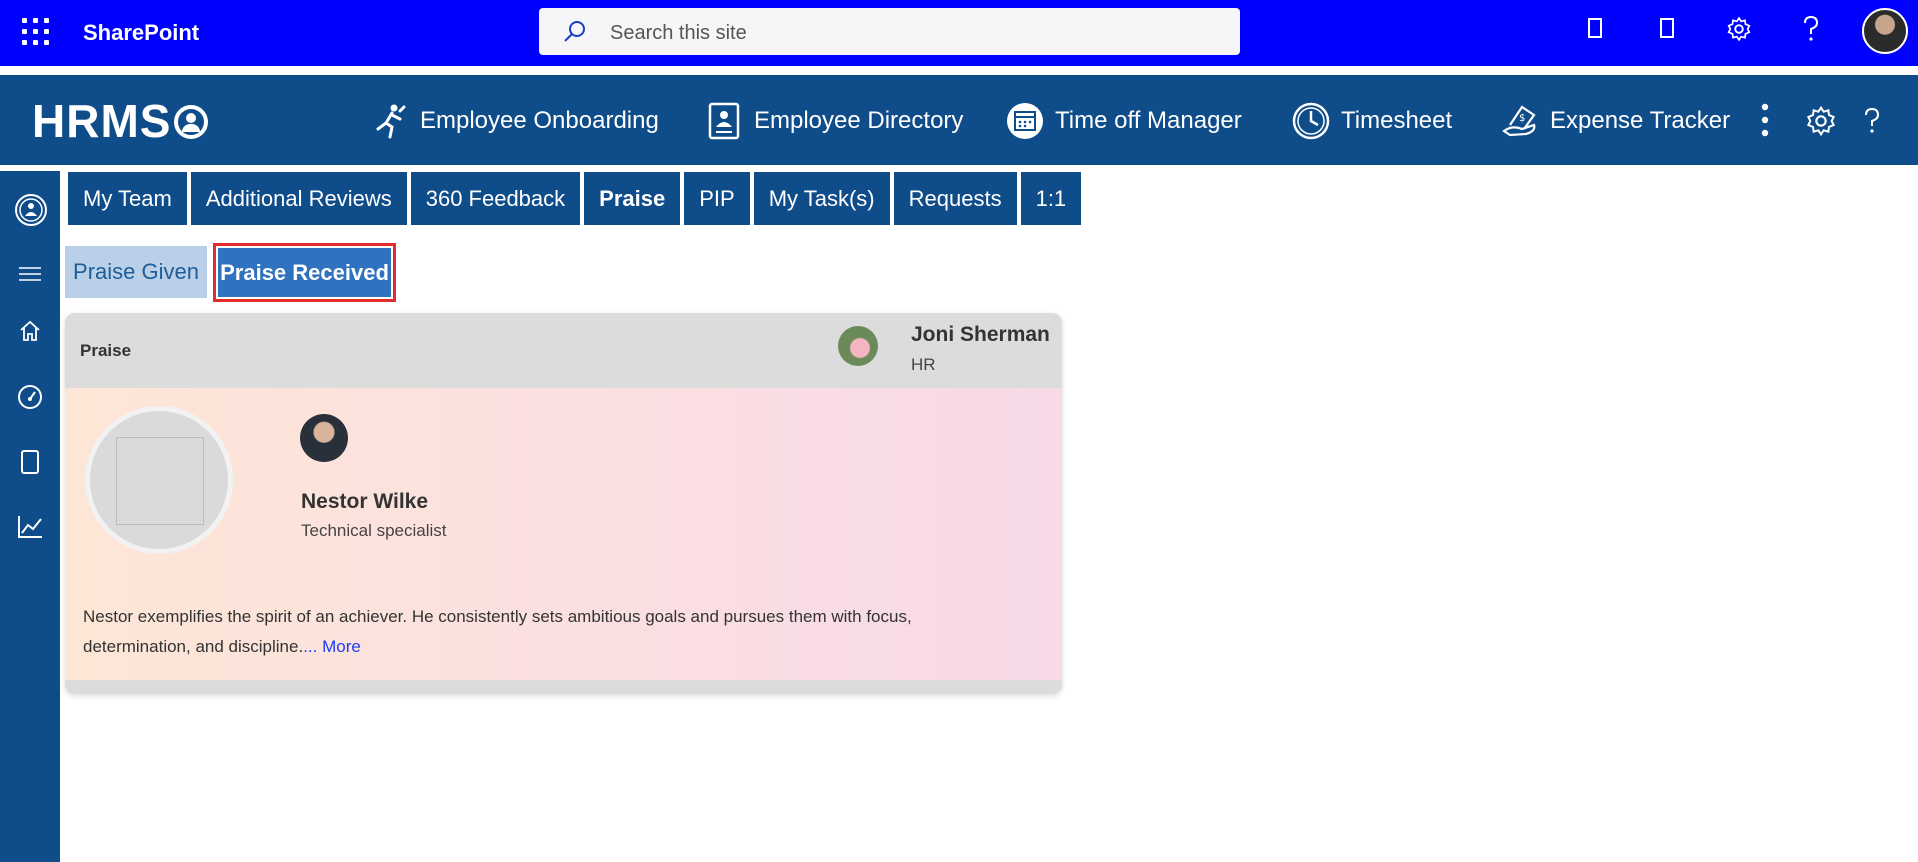 Image resolution: width=1918 pixels, height=862 pixels. I want to click on analytics-chart-icon, so click(30, 527).